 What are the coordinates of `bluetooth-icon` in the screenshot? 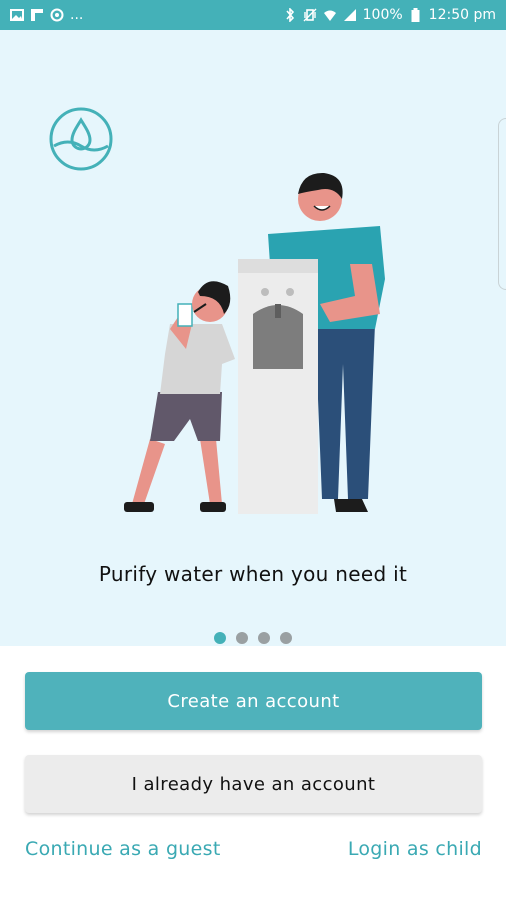 It's located at (290, 15).